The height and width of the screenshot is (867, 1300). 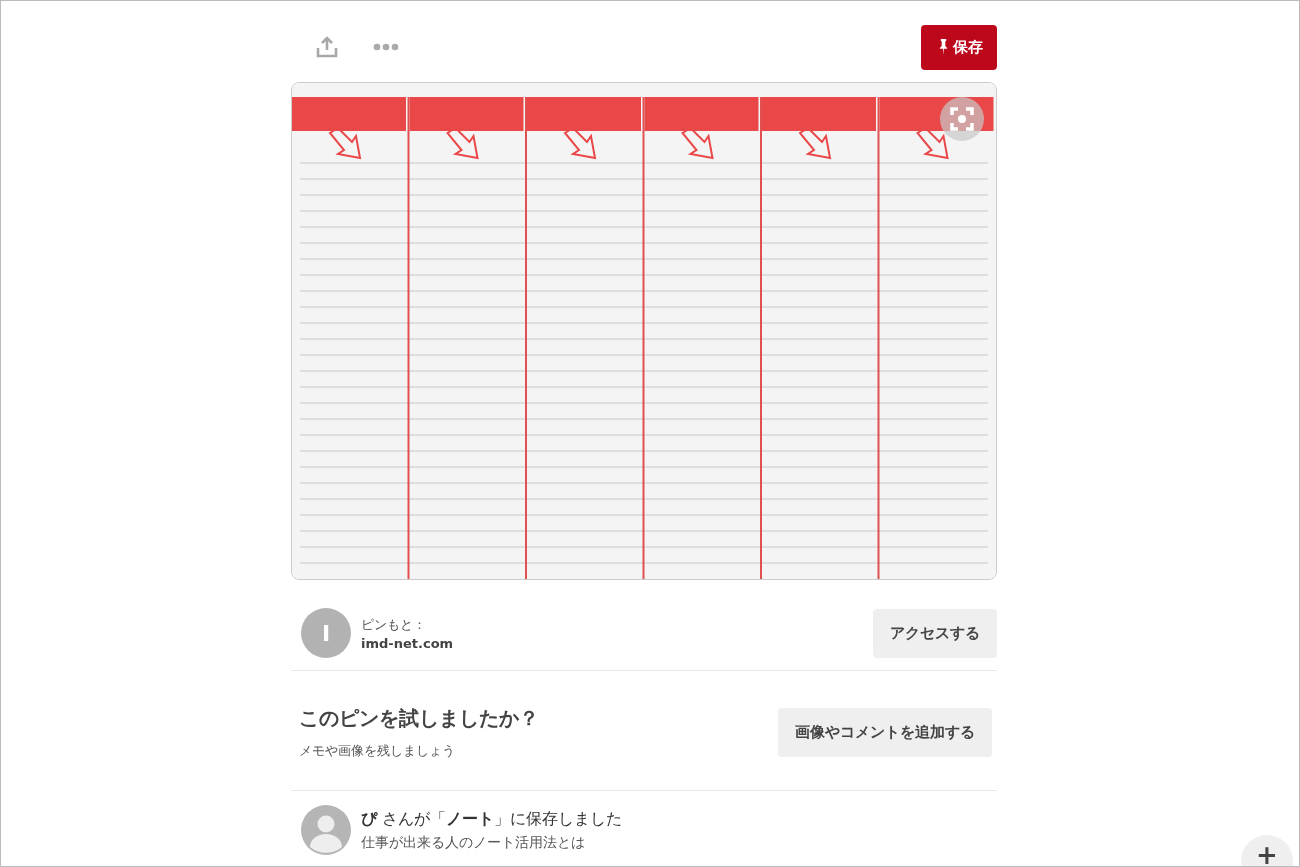 I want to click on tried-title: このピンを試しましたか？, so click(x=419, y=718).